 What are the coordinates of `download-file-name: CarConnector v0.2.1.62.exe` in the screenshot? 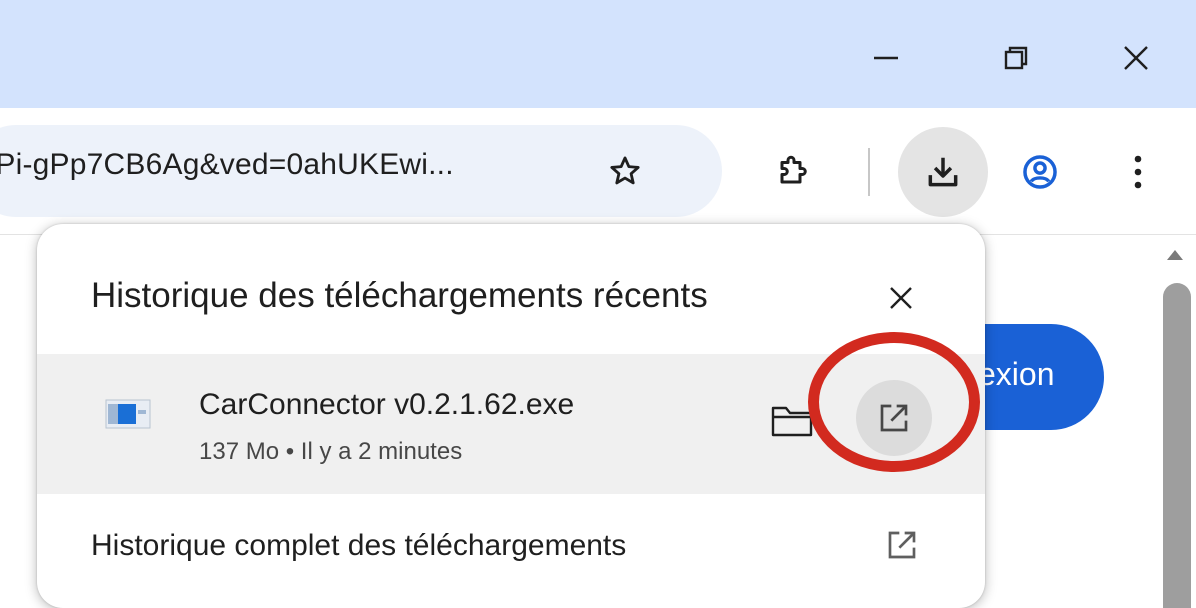 It's located at (387, 404).